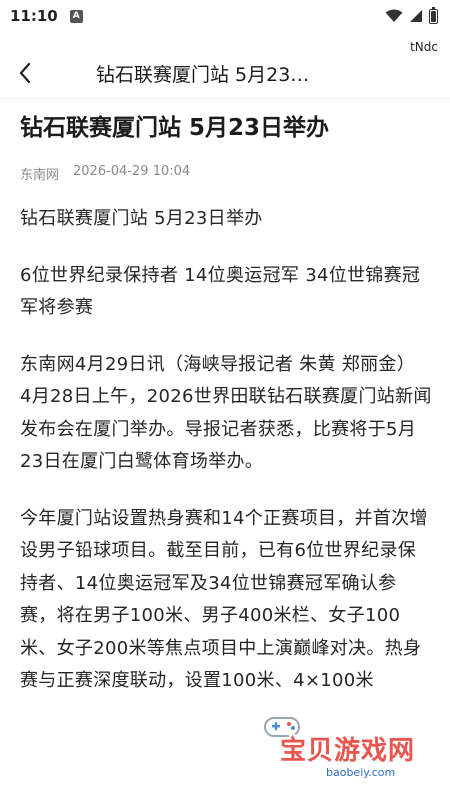  I want to click on status-icons, so click(411, 15).